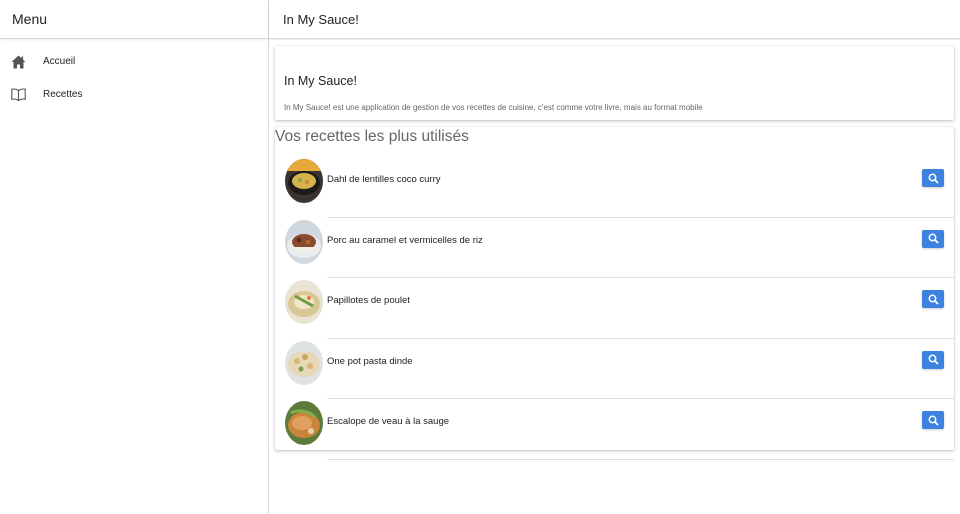 This screenshot has width=960, height=514. I want to click on recipe-name: Dahl de lentilles coco curry, so click(384, 179).